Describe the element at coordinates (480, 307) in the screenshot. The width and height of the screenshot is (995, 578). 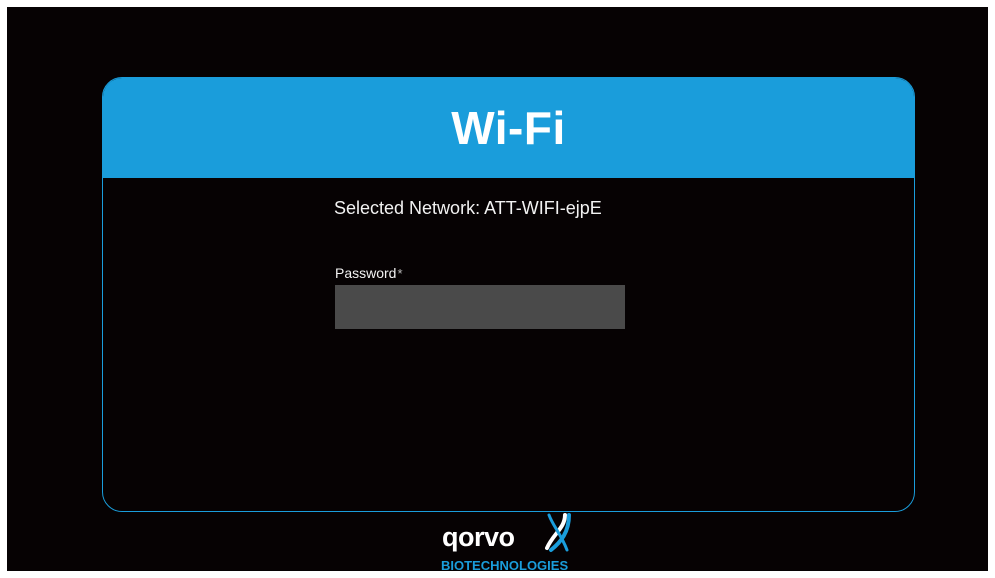
I see `password-input` at that location.